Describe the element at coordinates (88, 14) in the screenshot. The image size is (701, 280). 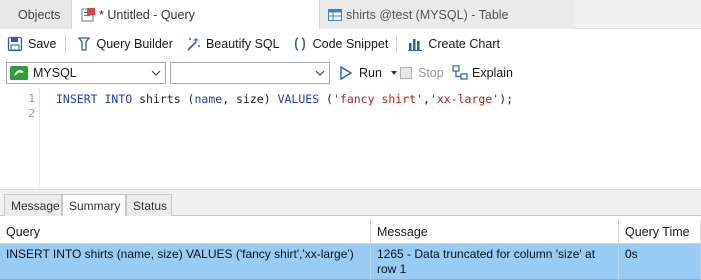
I see `query-icon` at that location.